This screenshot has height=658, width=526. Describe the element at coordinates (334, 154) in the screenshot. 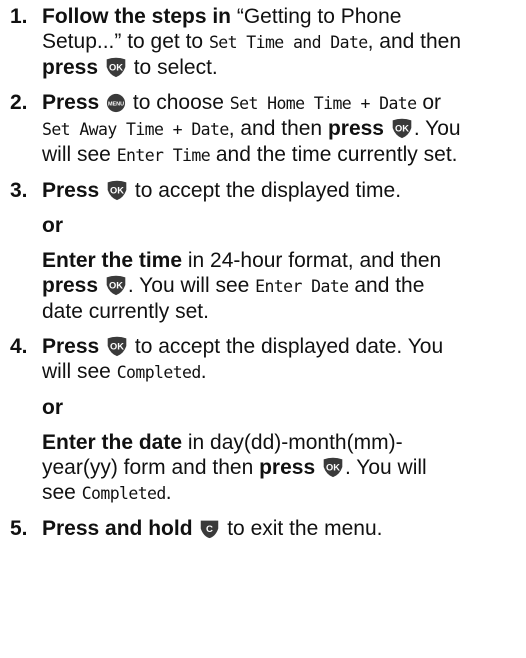

I see `text: and the time currently set.` at that location.